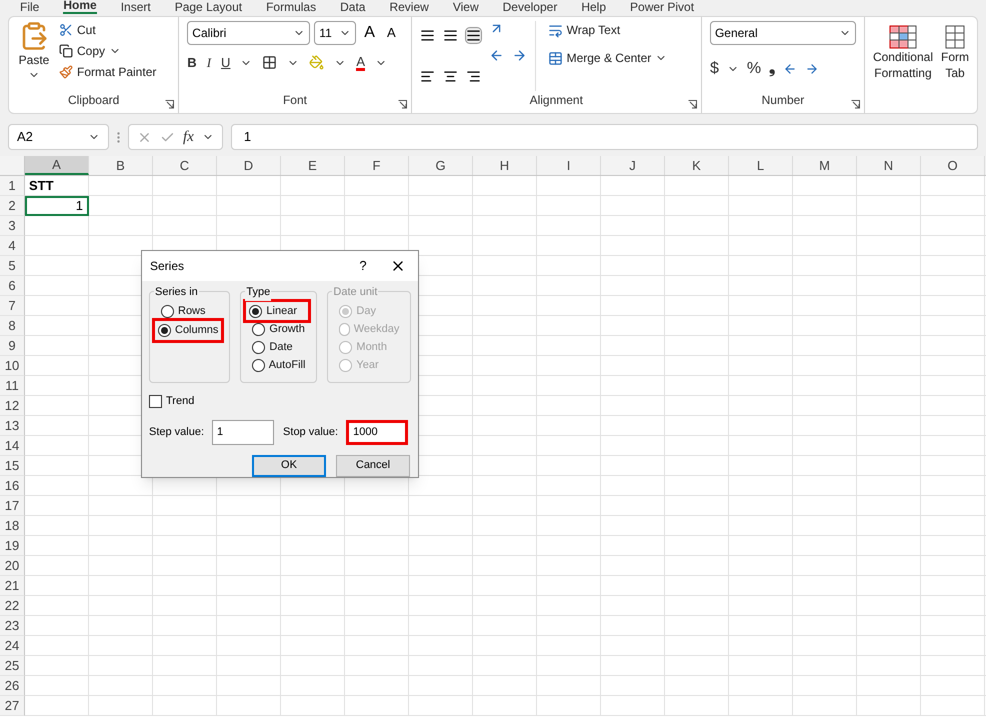 This screenshot has height=719, width=986. Describe the element at coordinates (121, 165) in the screenshot. I see `column-header: B` at that location.